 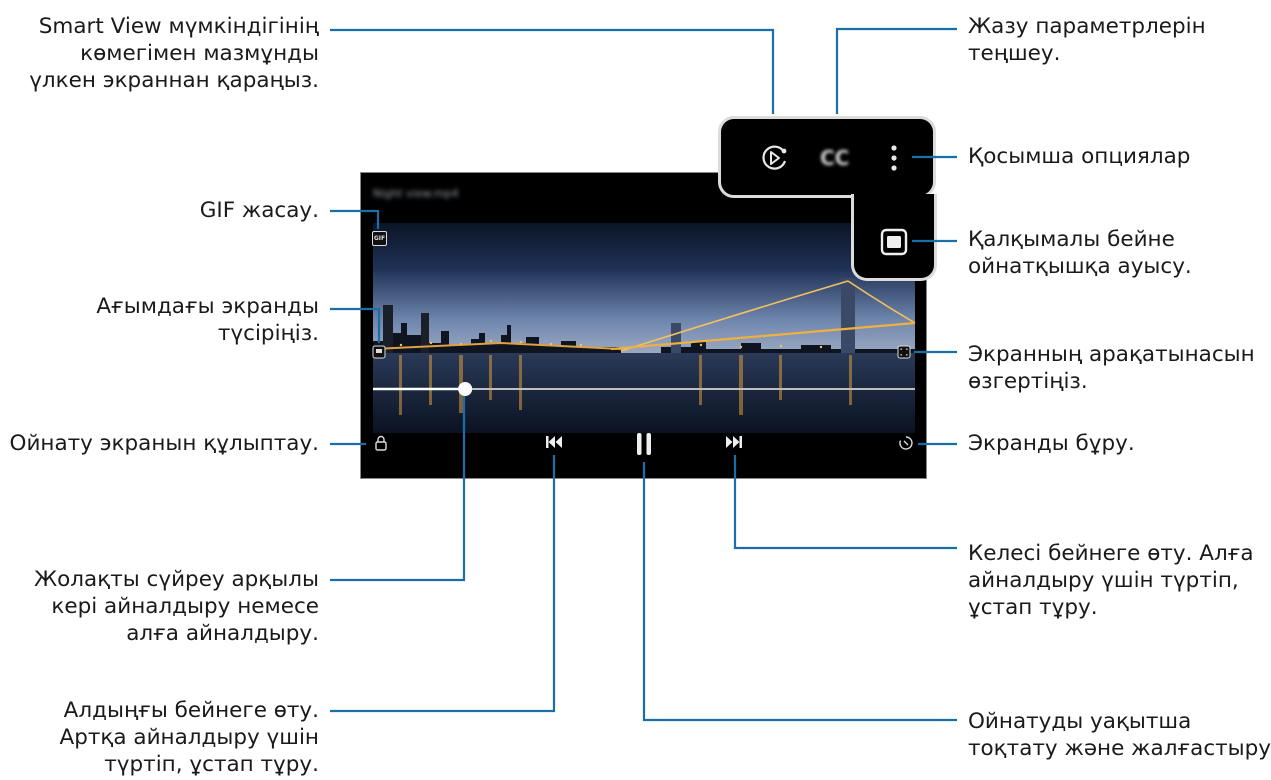 I want to click on leader-capture, so click(x=355, y=325).